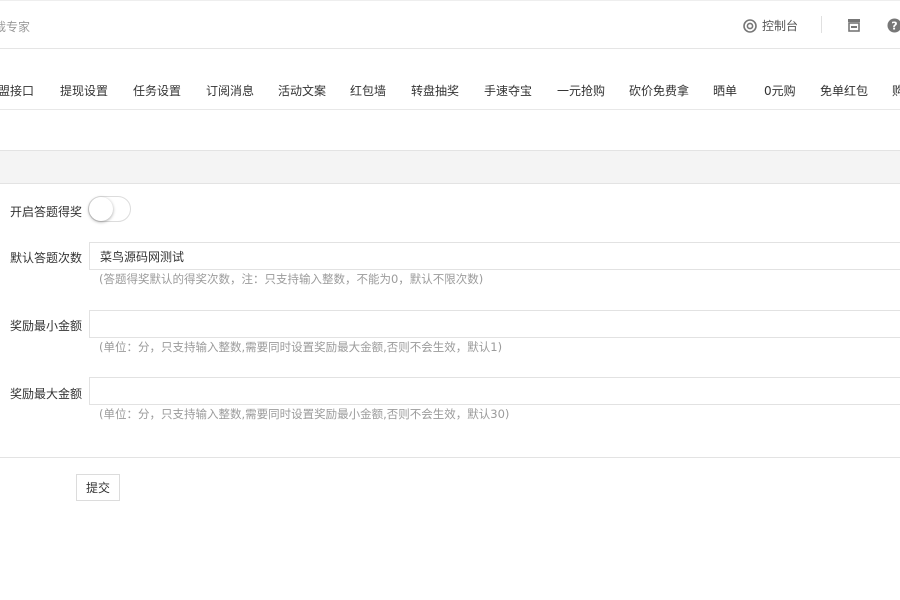 This screenshot has height=600, width=900. What do you see at coordinates (725, 90) in the screenshot?
I see `tab-show-order: 晒单` at bounding box center [725, 90].